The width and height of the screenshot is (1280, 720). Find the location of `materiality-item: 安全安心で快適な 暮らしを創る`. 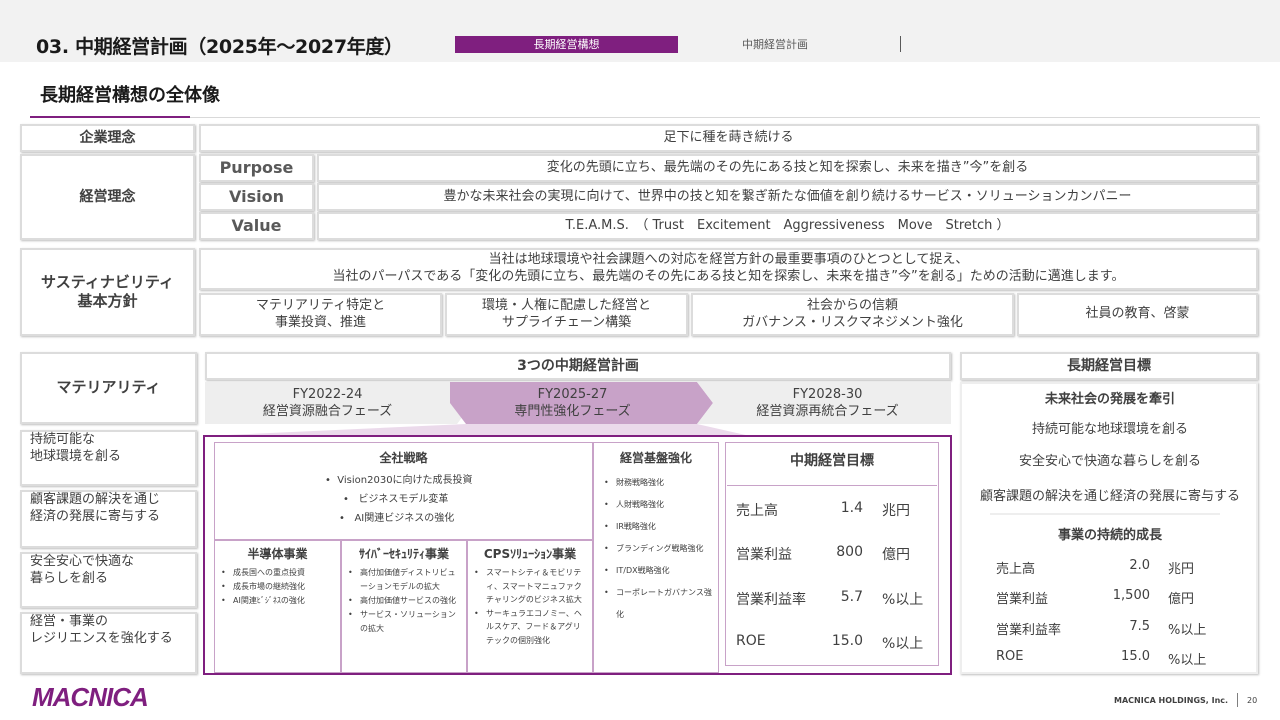

materiality-item: 安全安心で快適な 暮らしを創る is located at coordinates (108, 580).